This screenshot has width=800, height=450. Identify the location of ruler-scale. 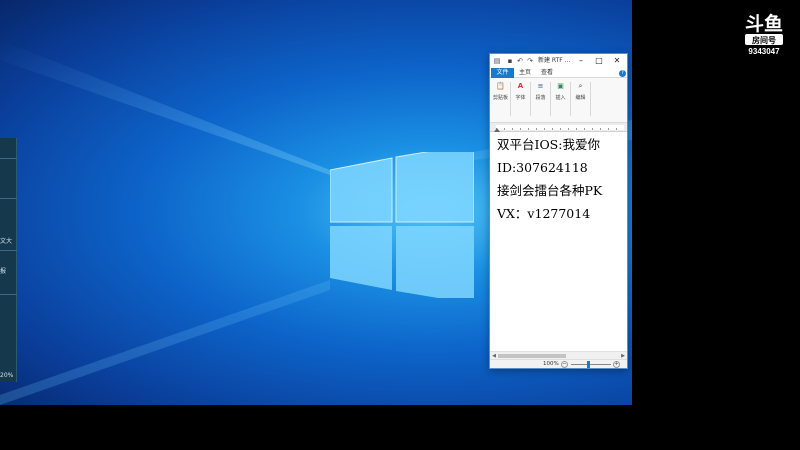
(560, 127).